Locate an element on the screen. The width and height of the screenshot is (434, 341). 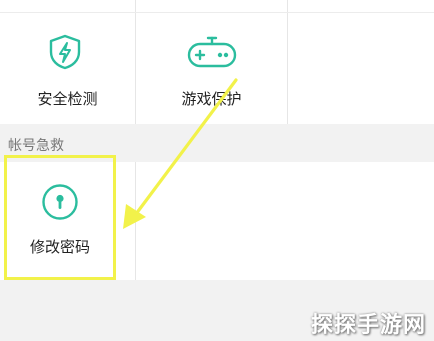
annotation-arrow-icon is located at coordinates (180, 153).